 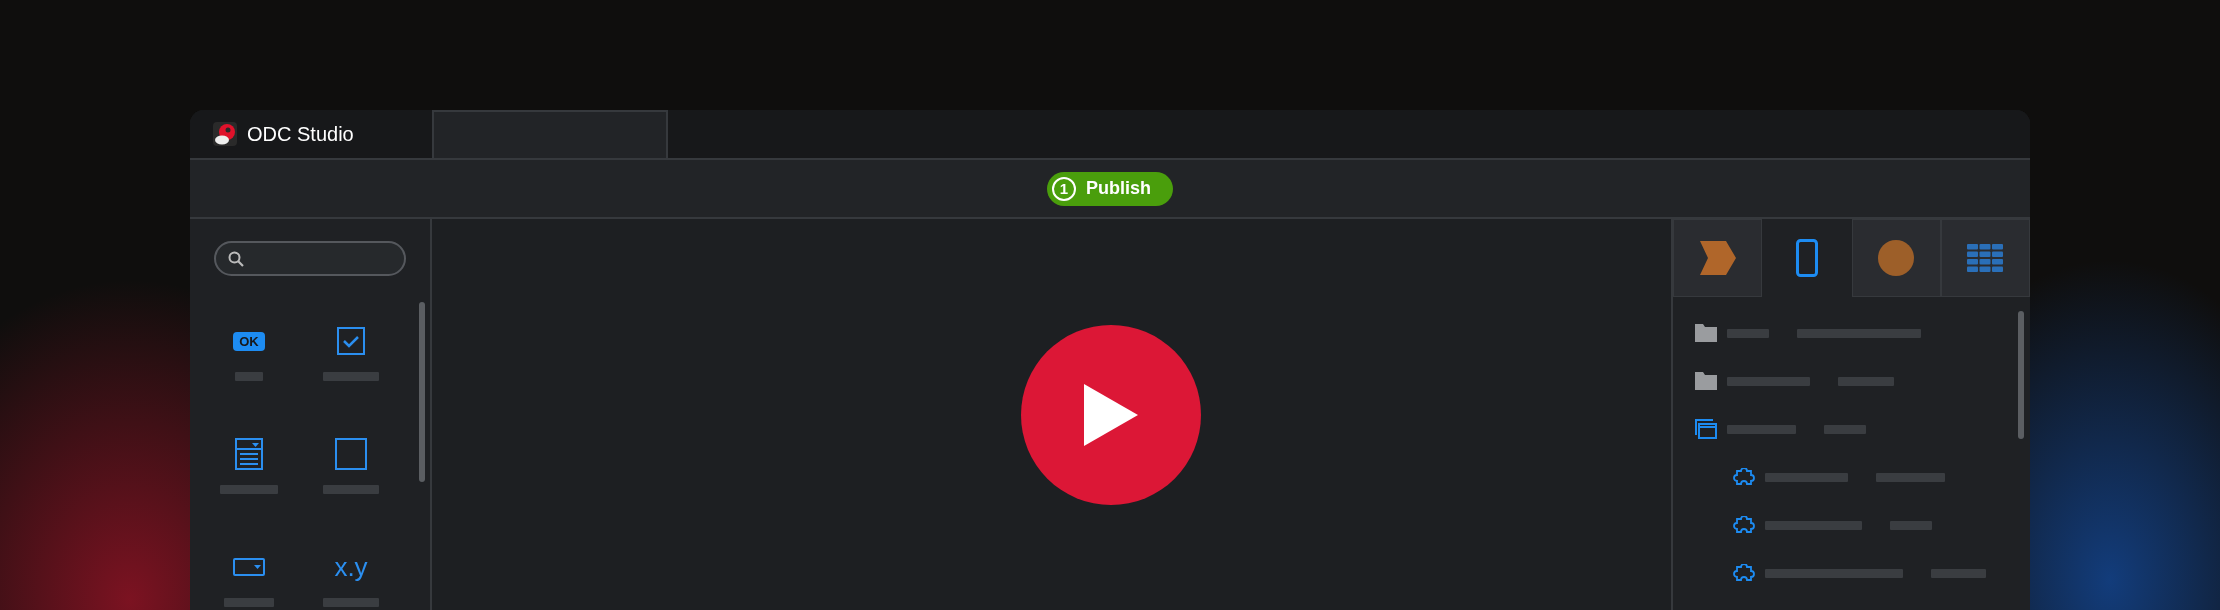 What do you see at coordinates (249, 341) in the screenshot?
I see `button-widget-icon: OK` at bounding box center [249, 341].